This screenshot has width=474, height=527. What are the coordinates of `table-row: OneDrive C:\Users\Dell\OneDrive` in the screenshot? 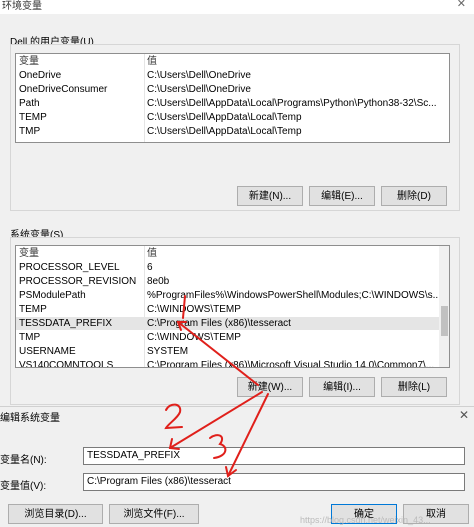 It's located at (232, 75).